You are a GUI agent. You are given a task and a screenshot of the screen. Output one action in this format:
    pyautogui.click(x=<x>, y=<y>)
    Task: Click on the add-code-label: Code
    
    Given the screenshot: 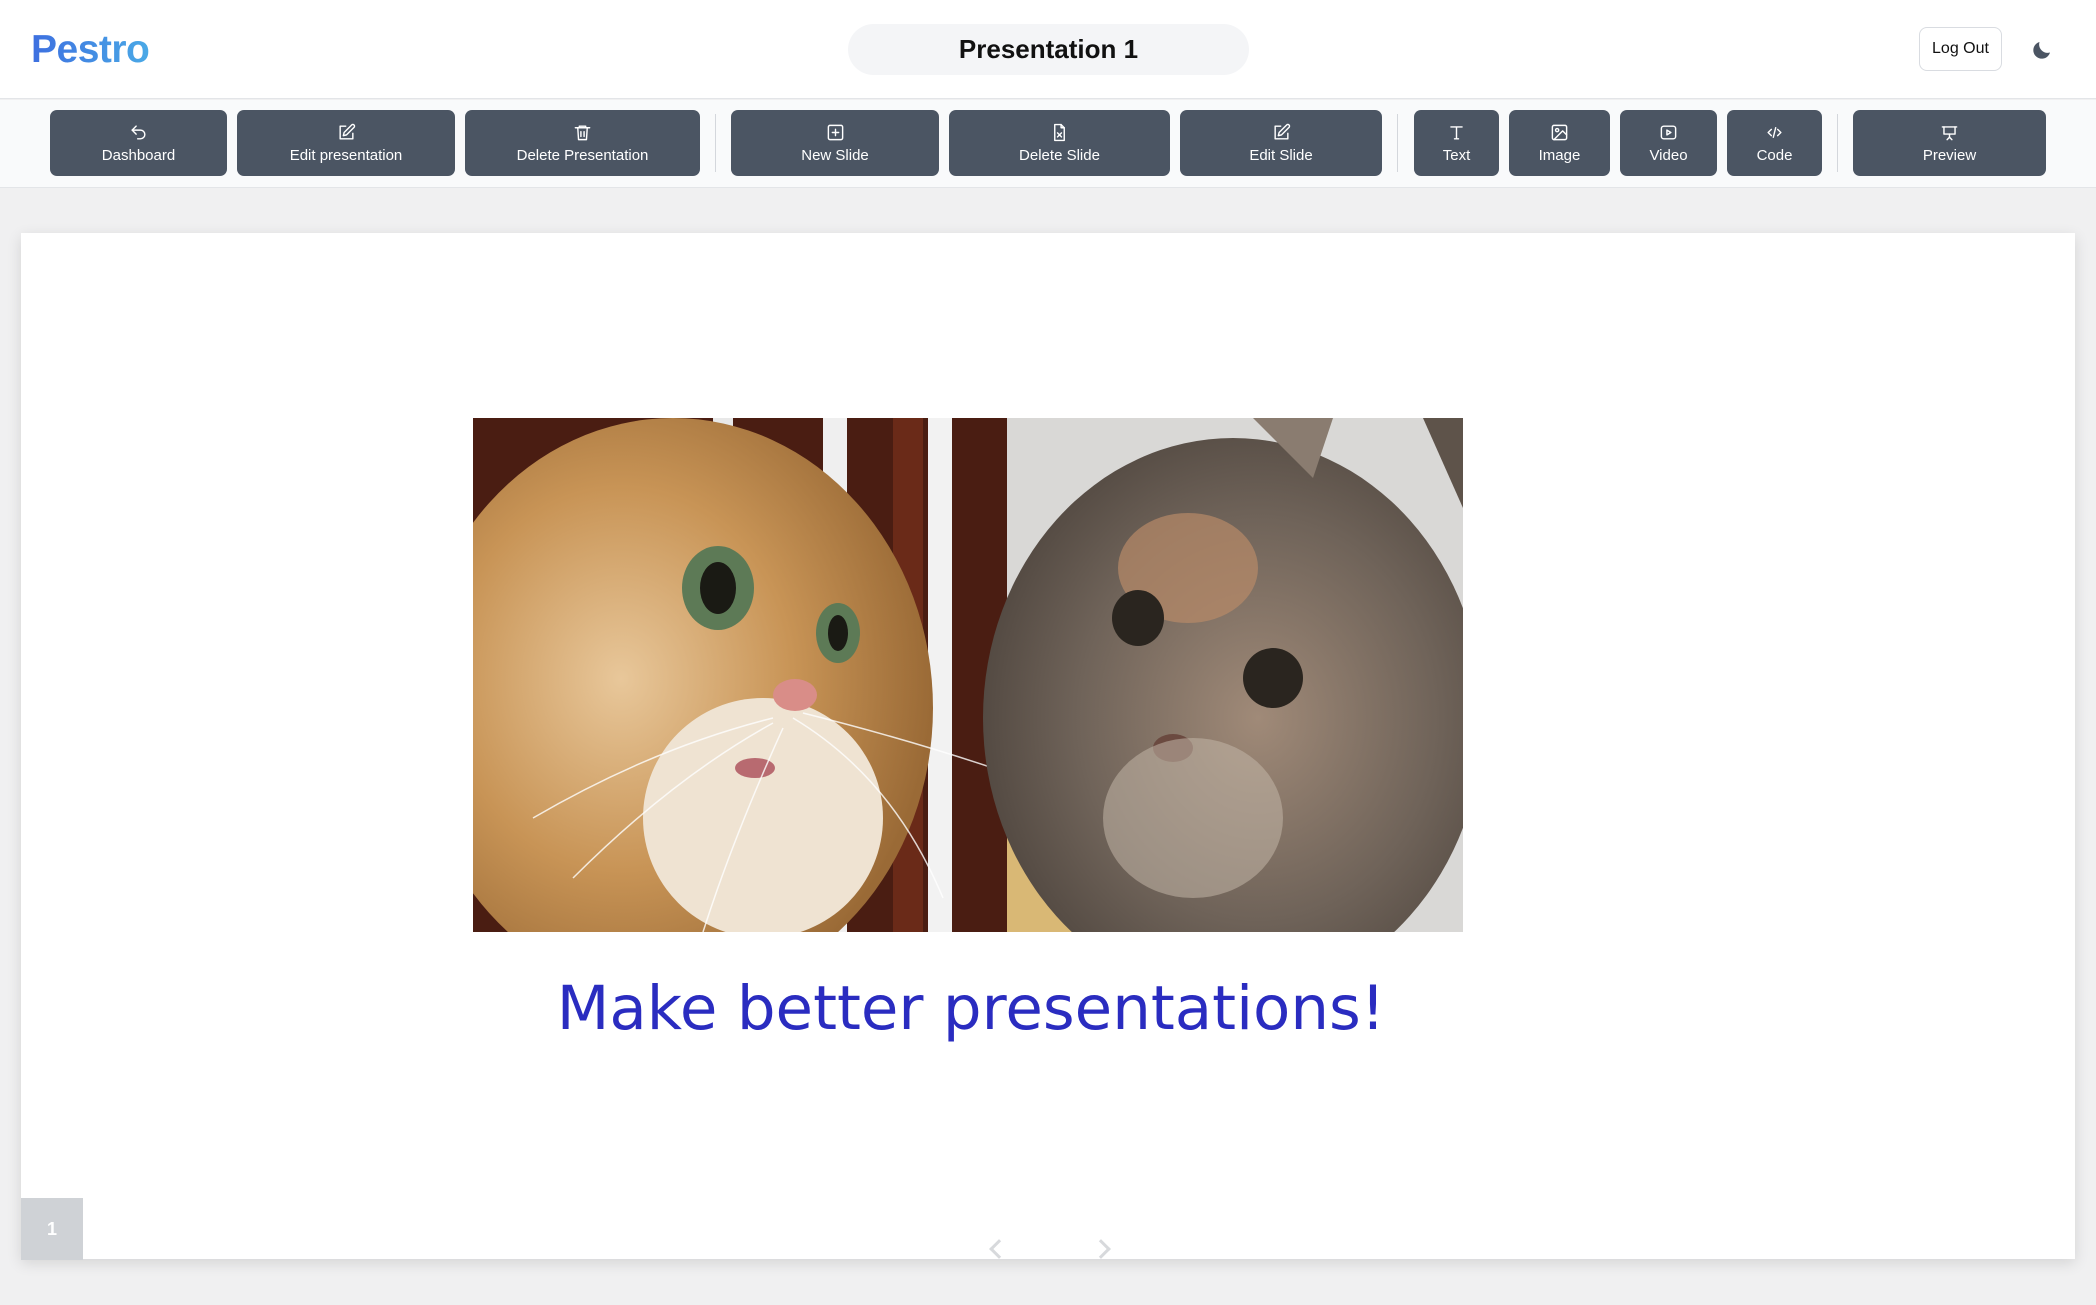 What is the action you would take?
    pyautogui.click(x=1774, y=155)
    